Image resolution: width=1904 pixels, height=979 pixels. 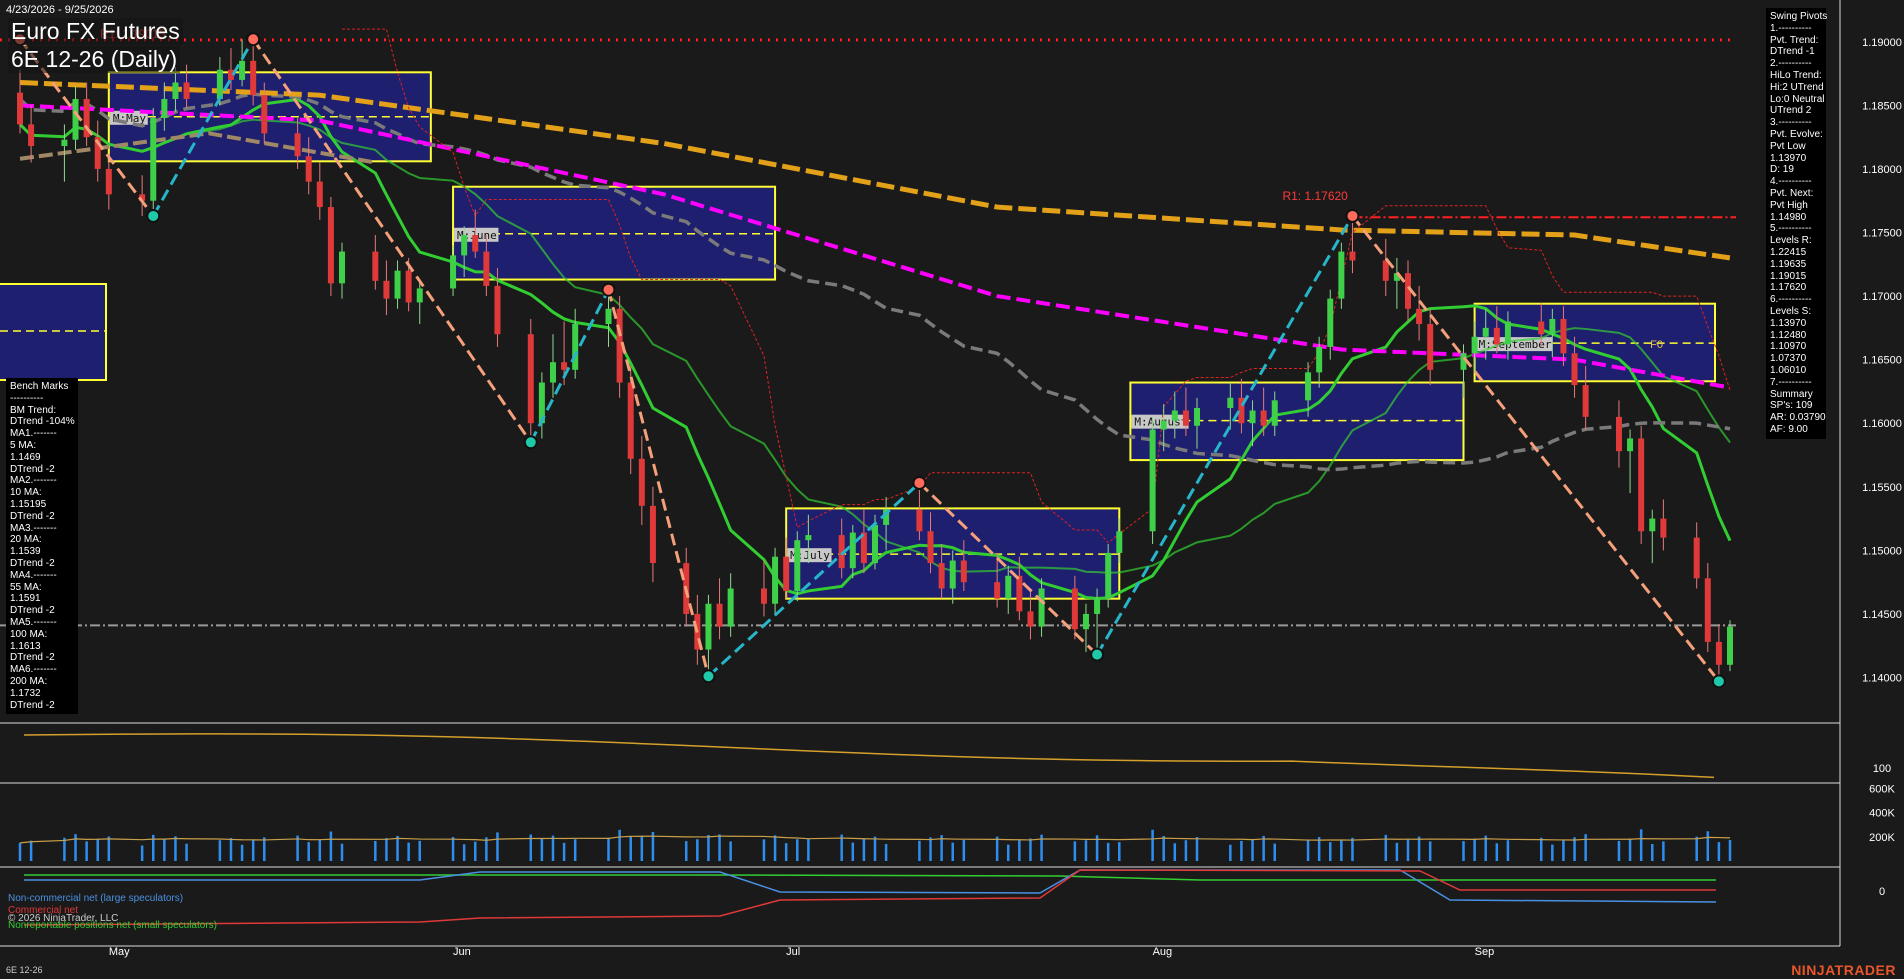 I want to click on bench-marks-line: 1.1732, so click(x=25, y=693).